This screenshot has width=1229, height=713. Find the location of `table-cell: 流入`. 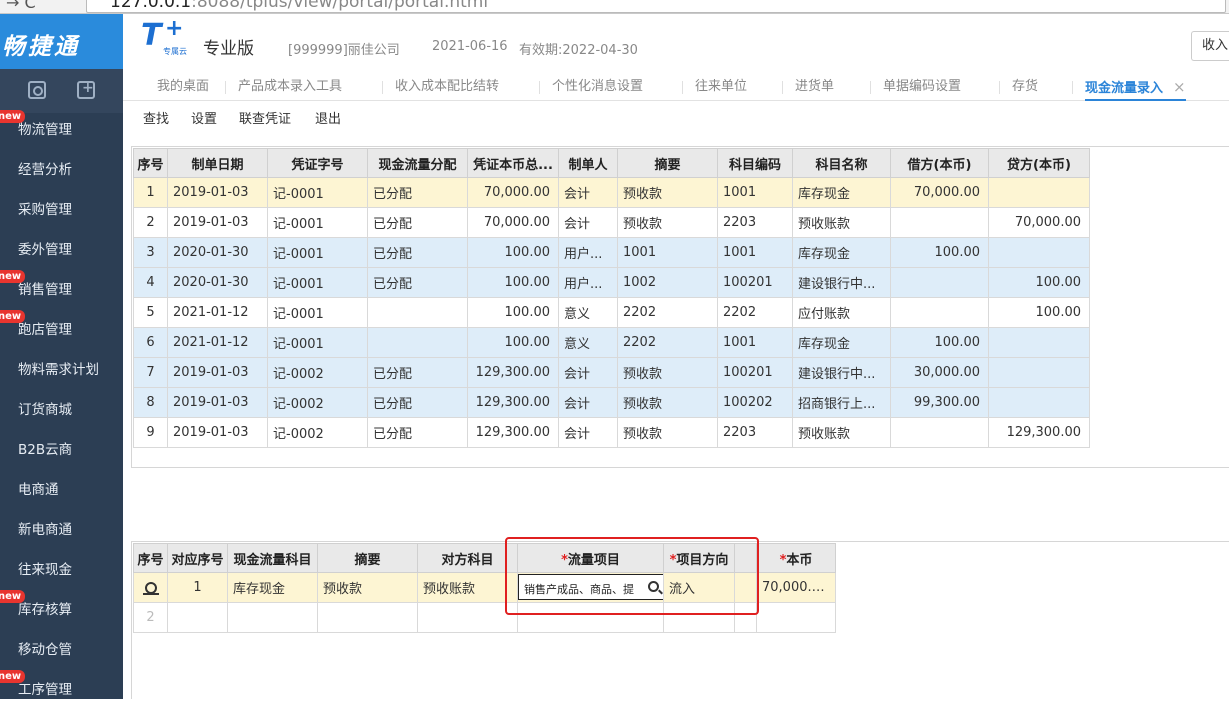

table-cell: 流入 is located at coordinates (699, 587).